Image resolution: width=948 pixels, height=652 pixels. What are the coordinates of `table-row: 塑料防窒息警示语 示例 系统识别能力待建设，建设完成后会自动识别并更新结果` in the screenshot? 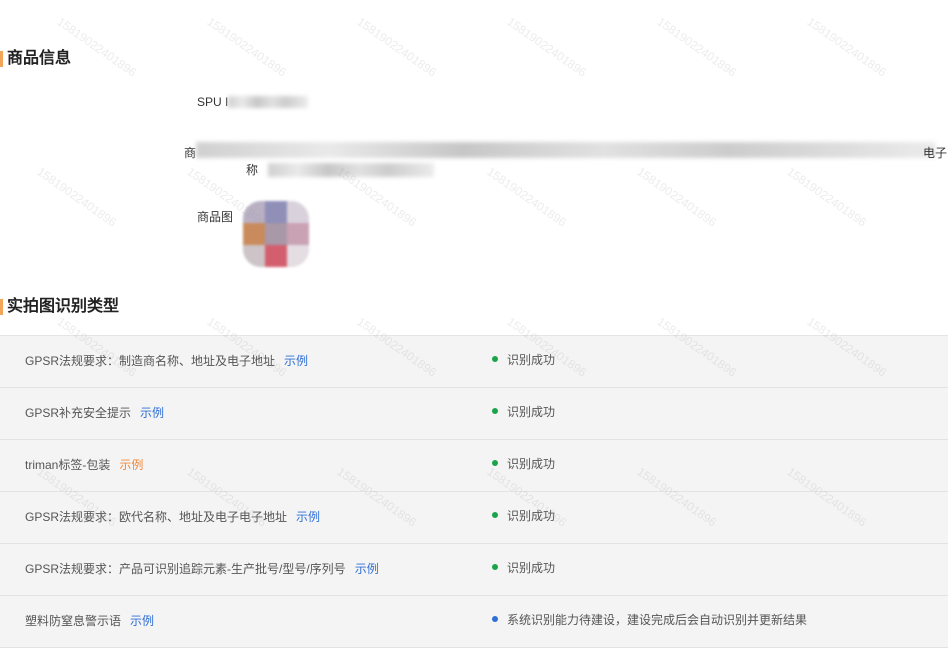 It's located at (474, 622).